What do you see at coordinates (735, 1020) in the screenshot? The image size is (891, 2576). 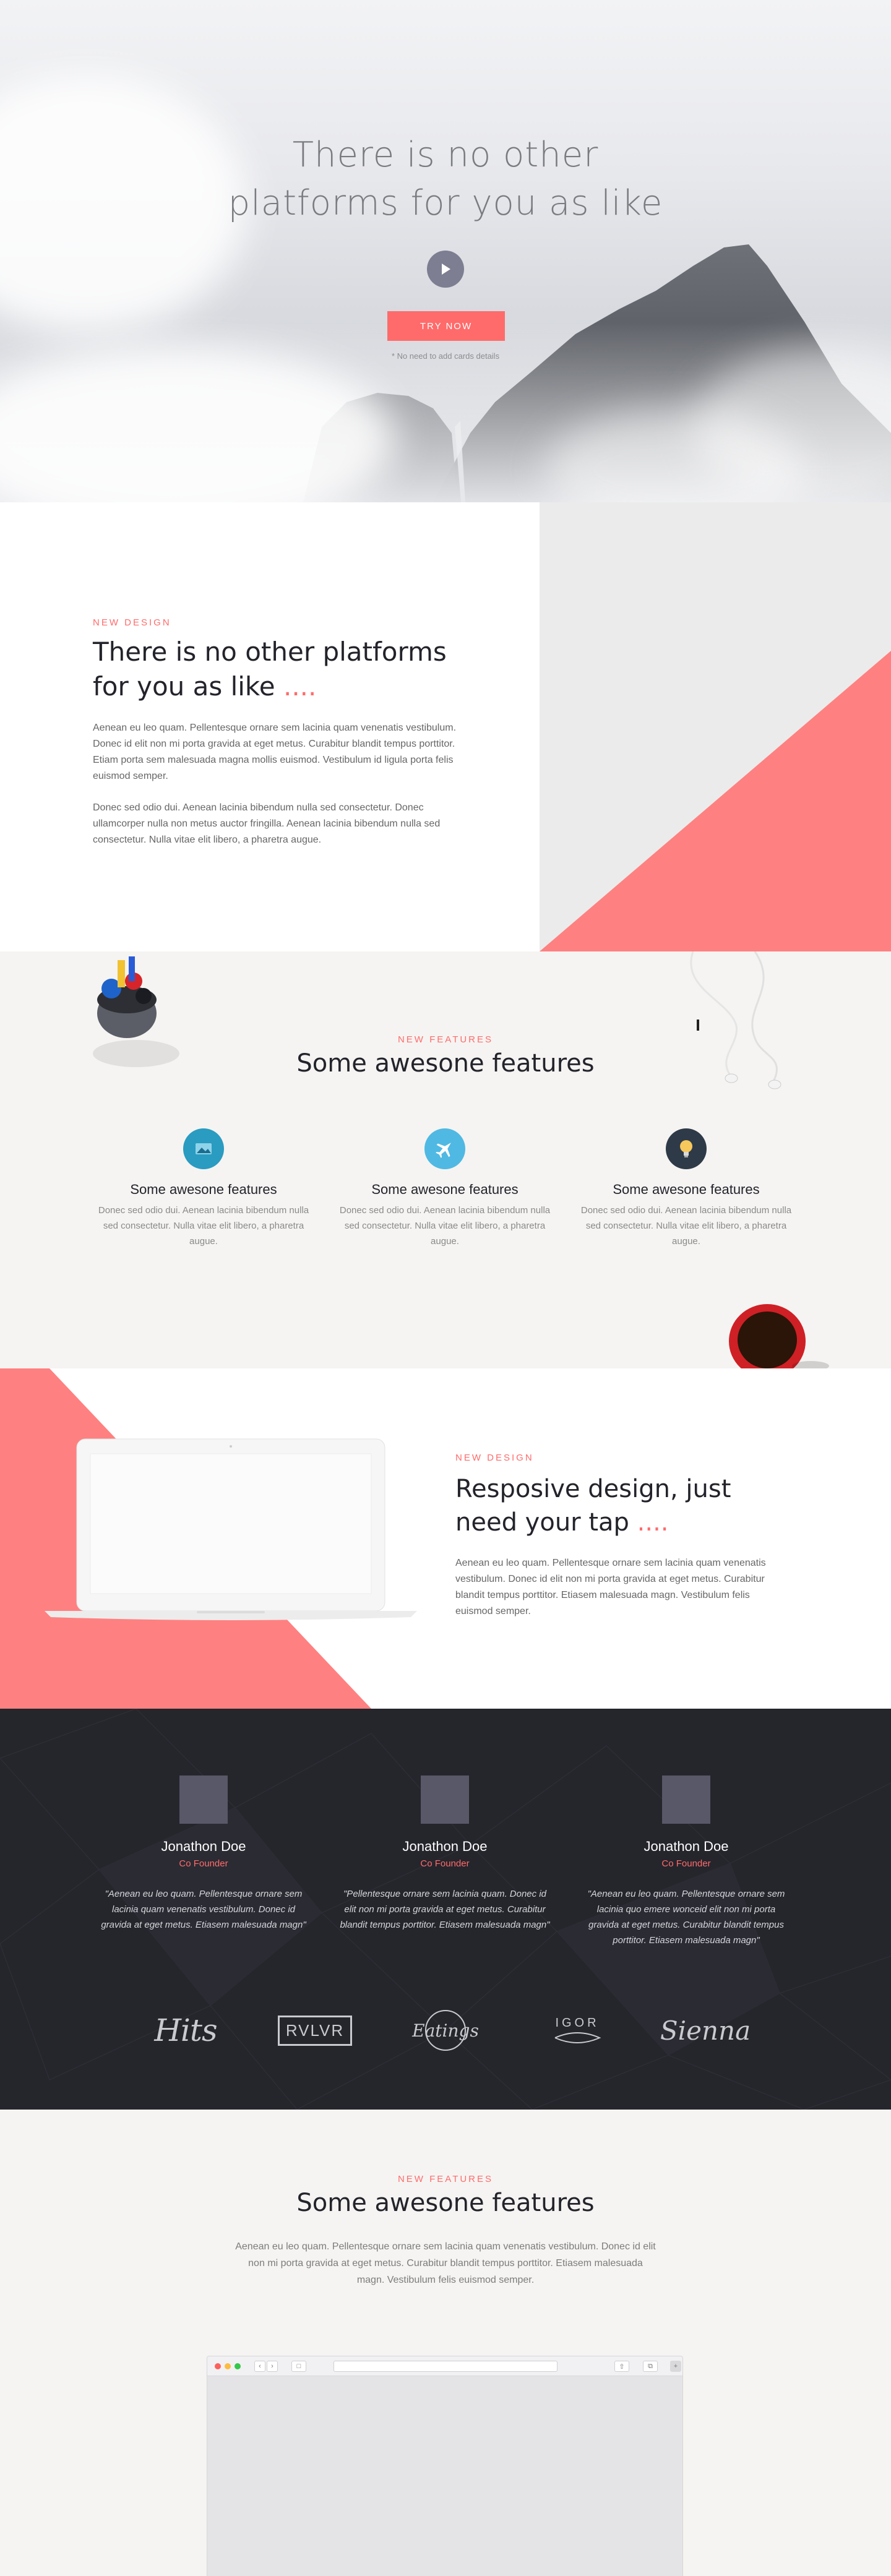 I see `earphones-image` at bounding box center [735, 1020].